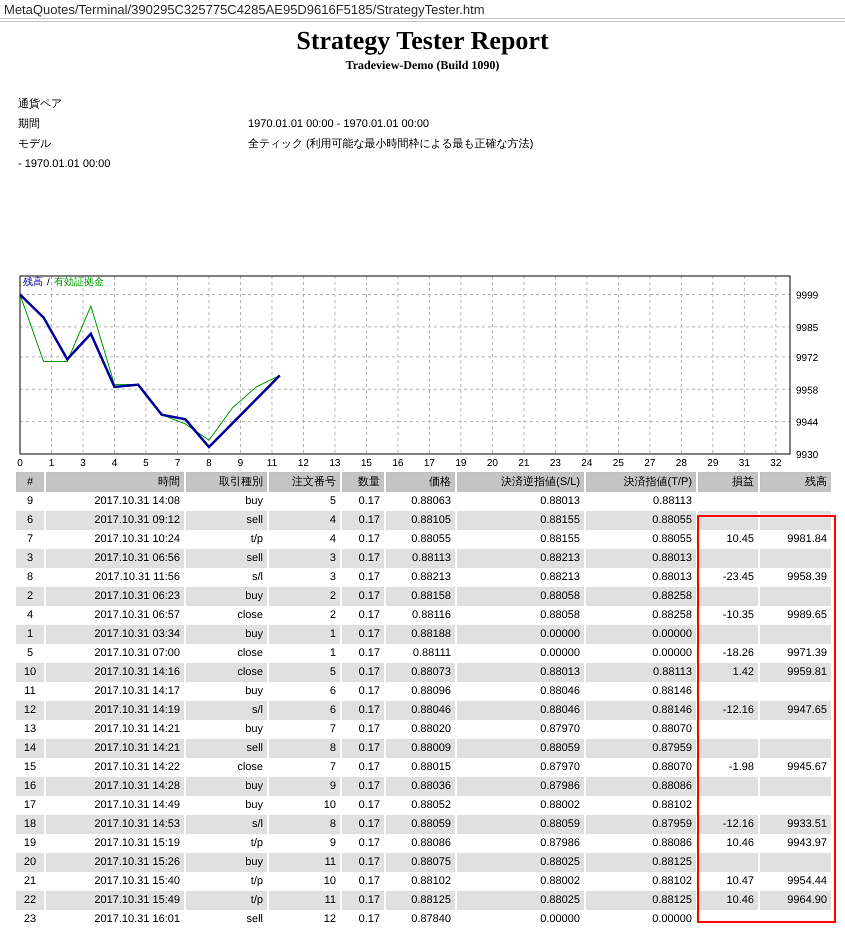 The image size is (845, 949). Describe the element at coordinates (115, 520) in the screenshot. I see `table-cell: 2017.10.31 09:12` at that location.